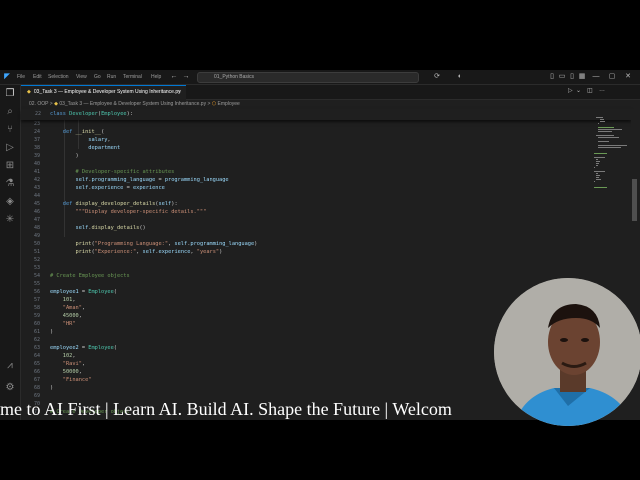  Describe the element at coordinates (10, 184) in the screenshot. I see `testing-icon: ⚗` at that location.